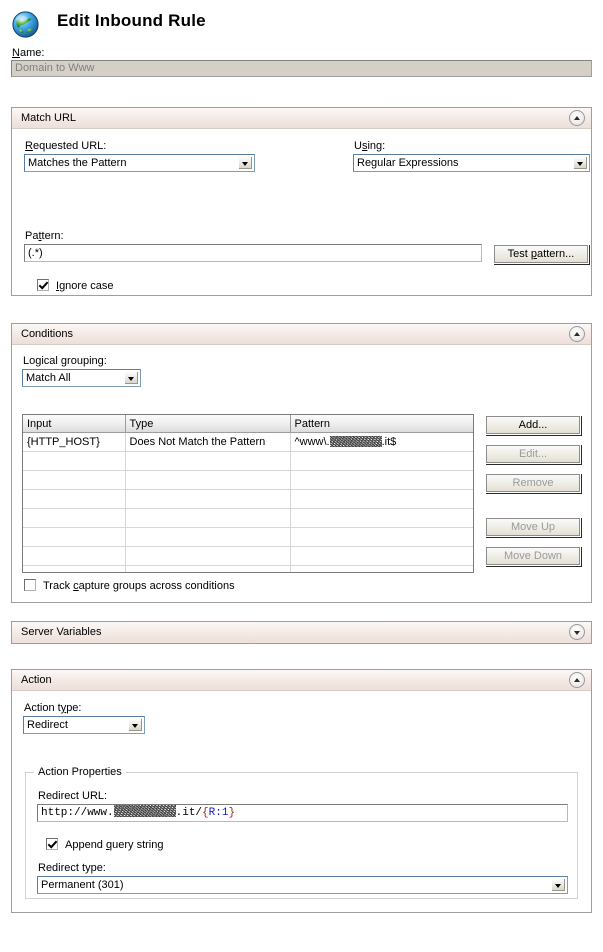  Describe the element at coordinates (301, 68) in the screenshot. I see `rule-name-field: Domain to Www` at that location.